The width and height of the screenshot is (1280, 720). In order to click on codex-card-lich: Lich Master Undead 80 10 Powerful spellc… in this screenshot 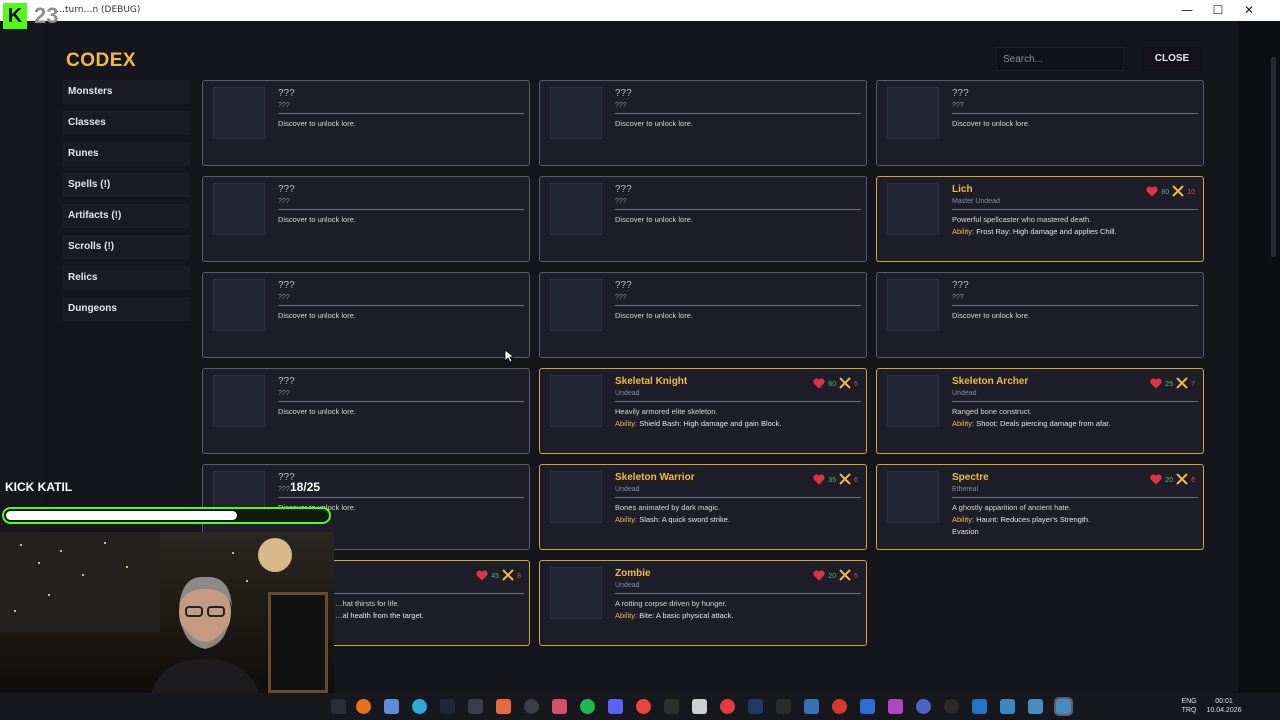, I will do `click(1040, 219)`.